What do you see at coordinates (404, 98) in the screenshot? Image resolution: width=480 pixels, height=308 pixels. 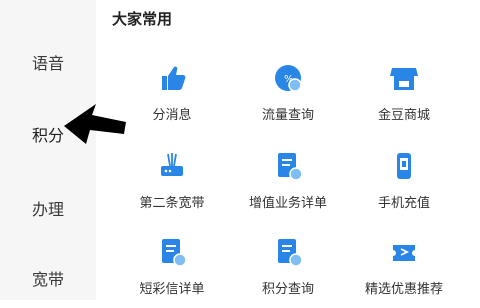 I see `tile-bean-store: 金豆商城` at bounding box center [404, 98].